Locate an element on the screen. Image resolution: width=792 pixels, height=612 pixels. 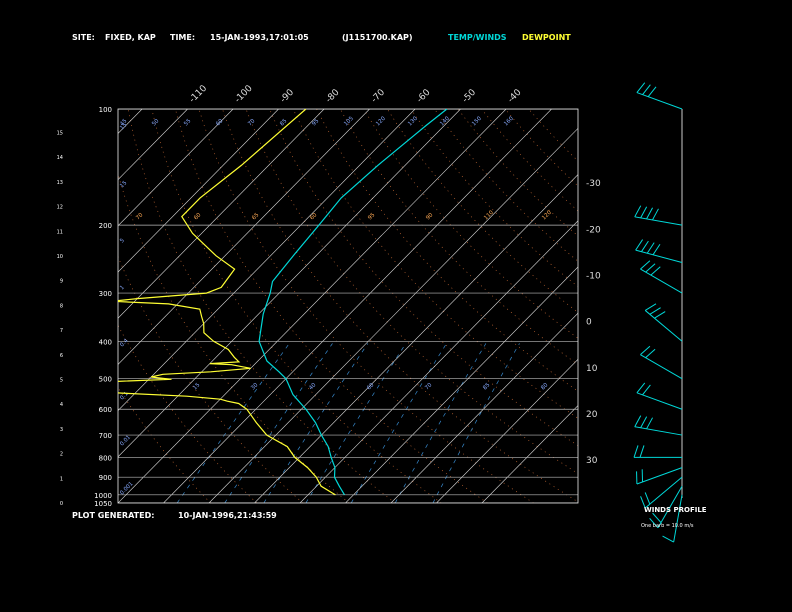
theta-label: 30 is located at coordinates (255, 387).